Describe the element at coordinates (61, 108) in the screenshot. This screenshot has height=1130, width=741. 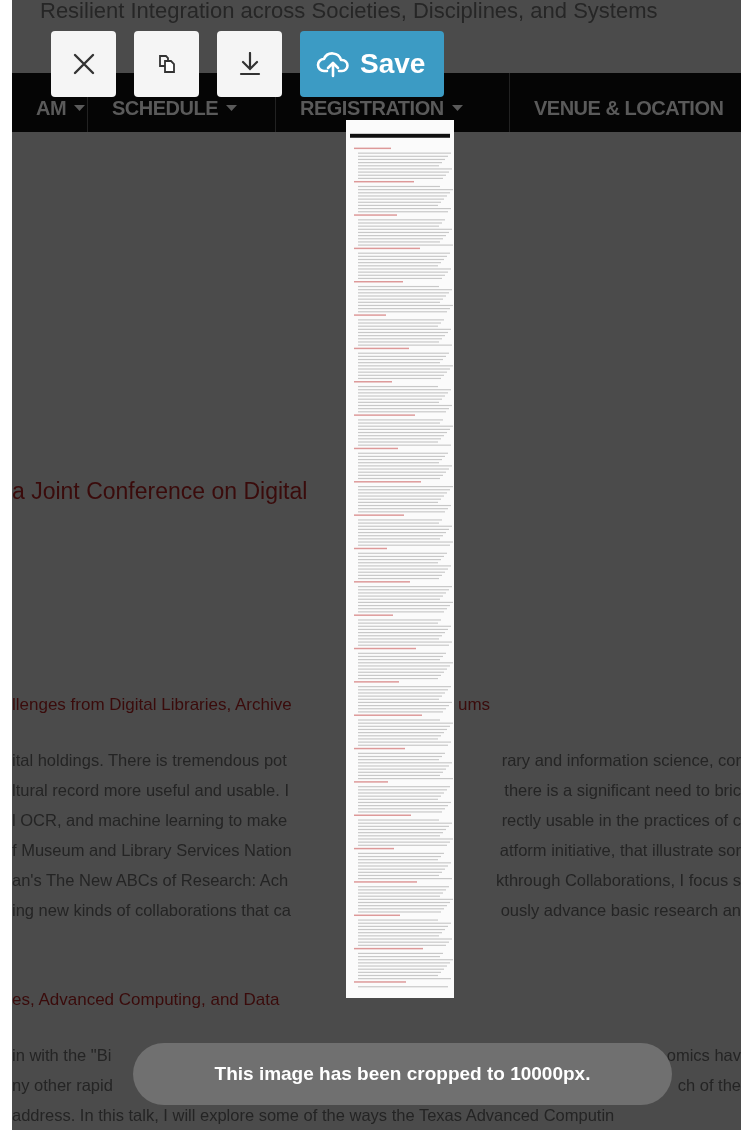
I see `nav-item: AM` at that location.